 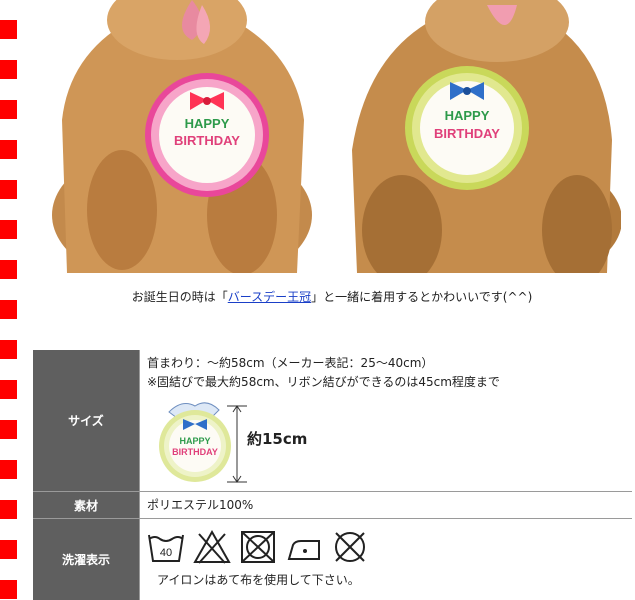 I want to click on no-bleach-icon, so click(x=212, y=546).